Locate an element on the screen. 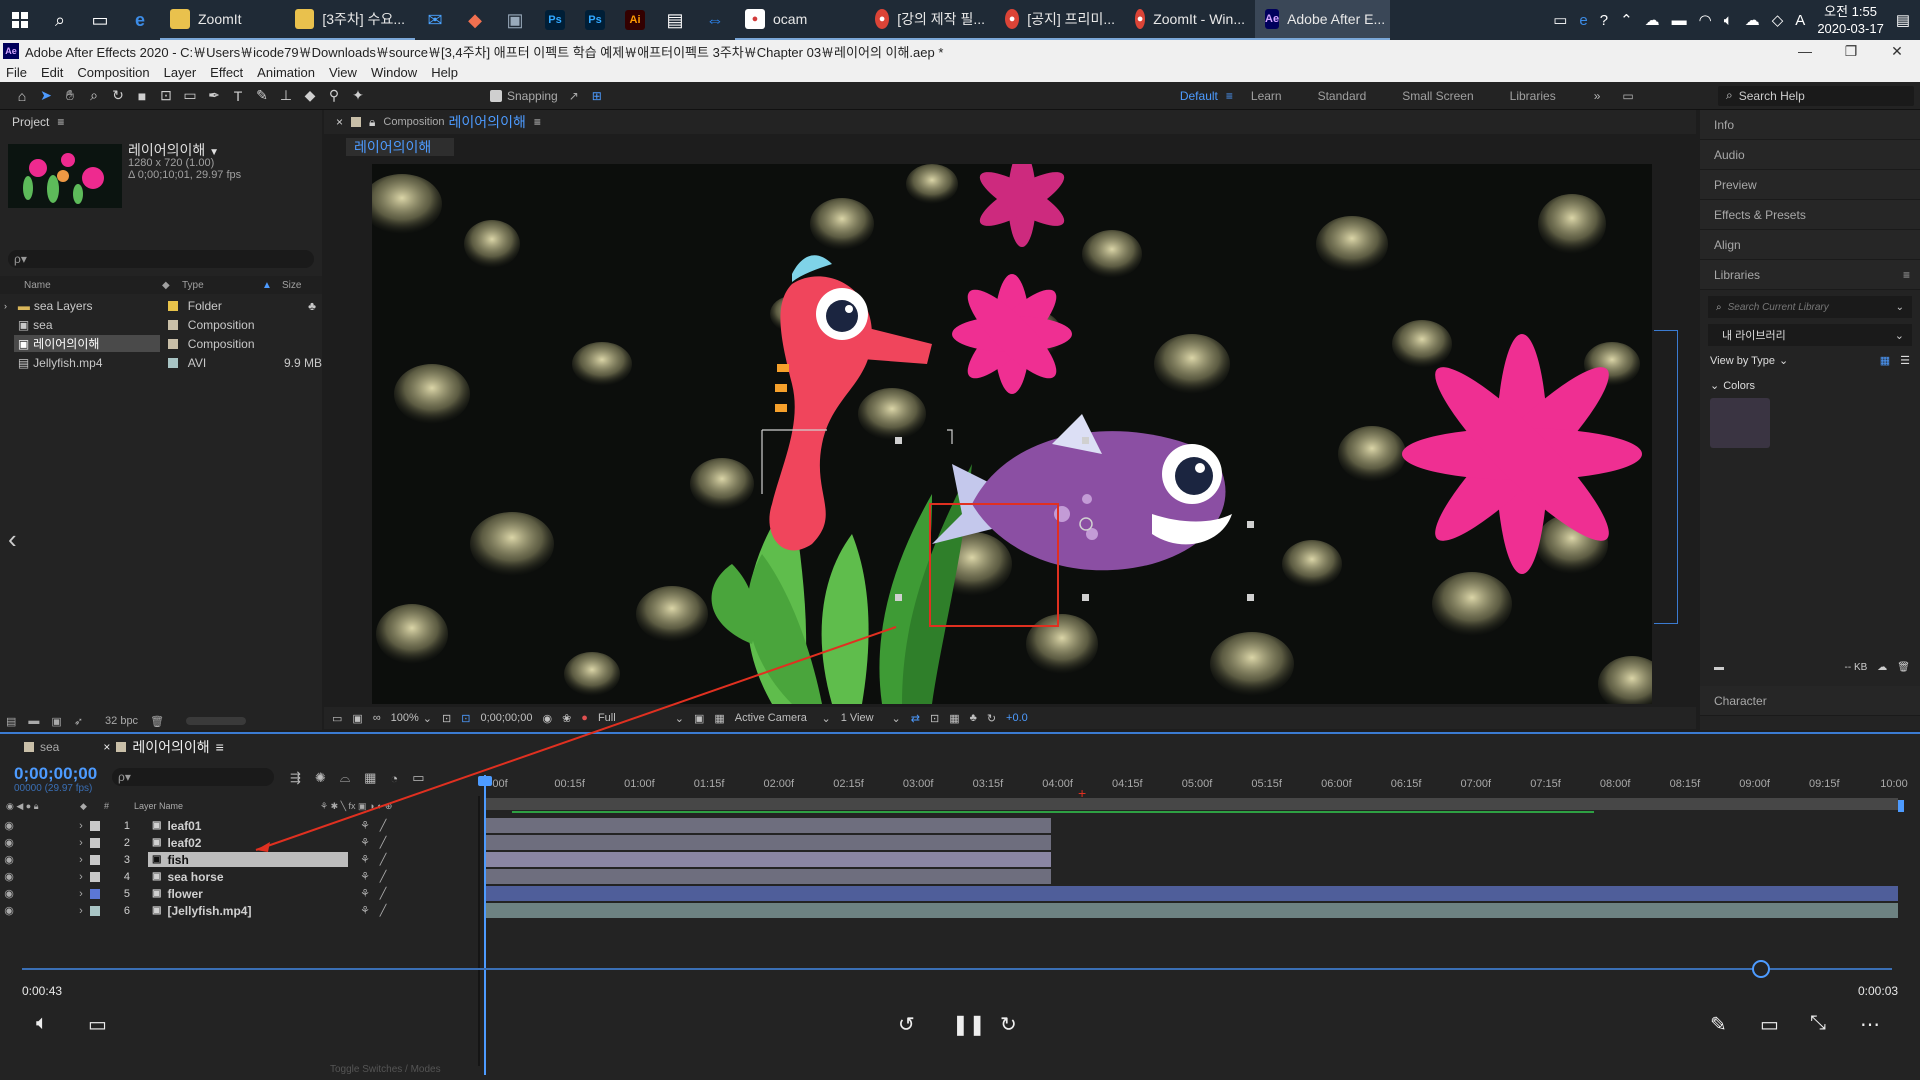  annotation-arrow is located at coordinates (576, 739).